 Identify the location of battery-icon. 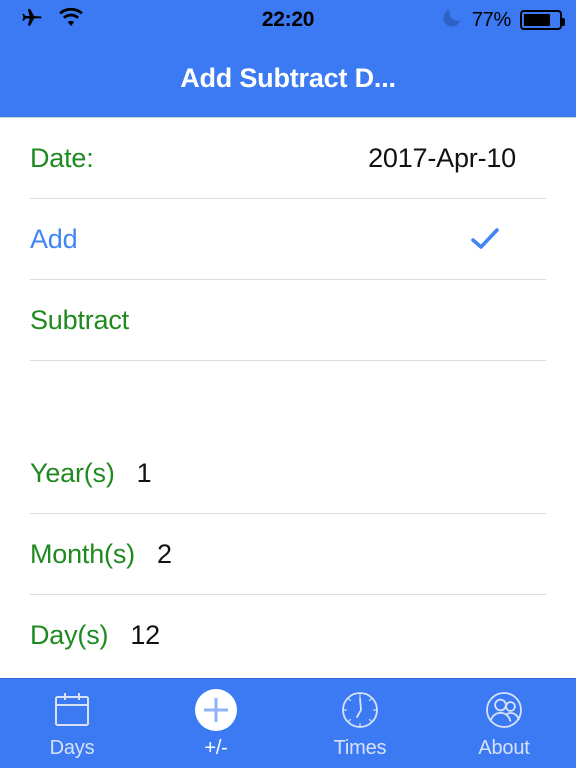
(542, 20).